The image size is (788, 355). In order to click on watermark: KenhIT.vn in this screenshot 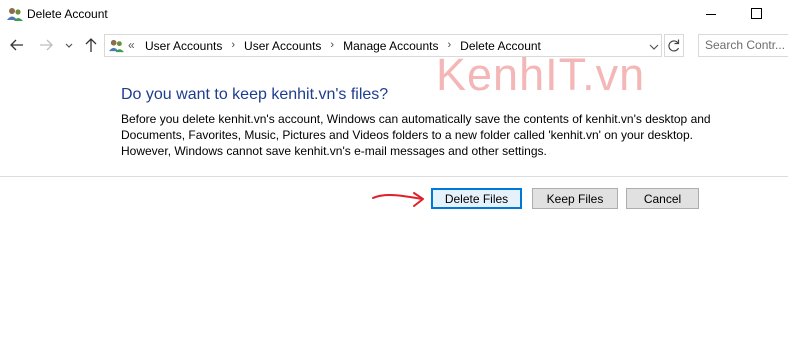, I will do `click(541, 74)`.